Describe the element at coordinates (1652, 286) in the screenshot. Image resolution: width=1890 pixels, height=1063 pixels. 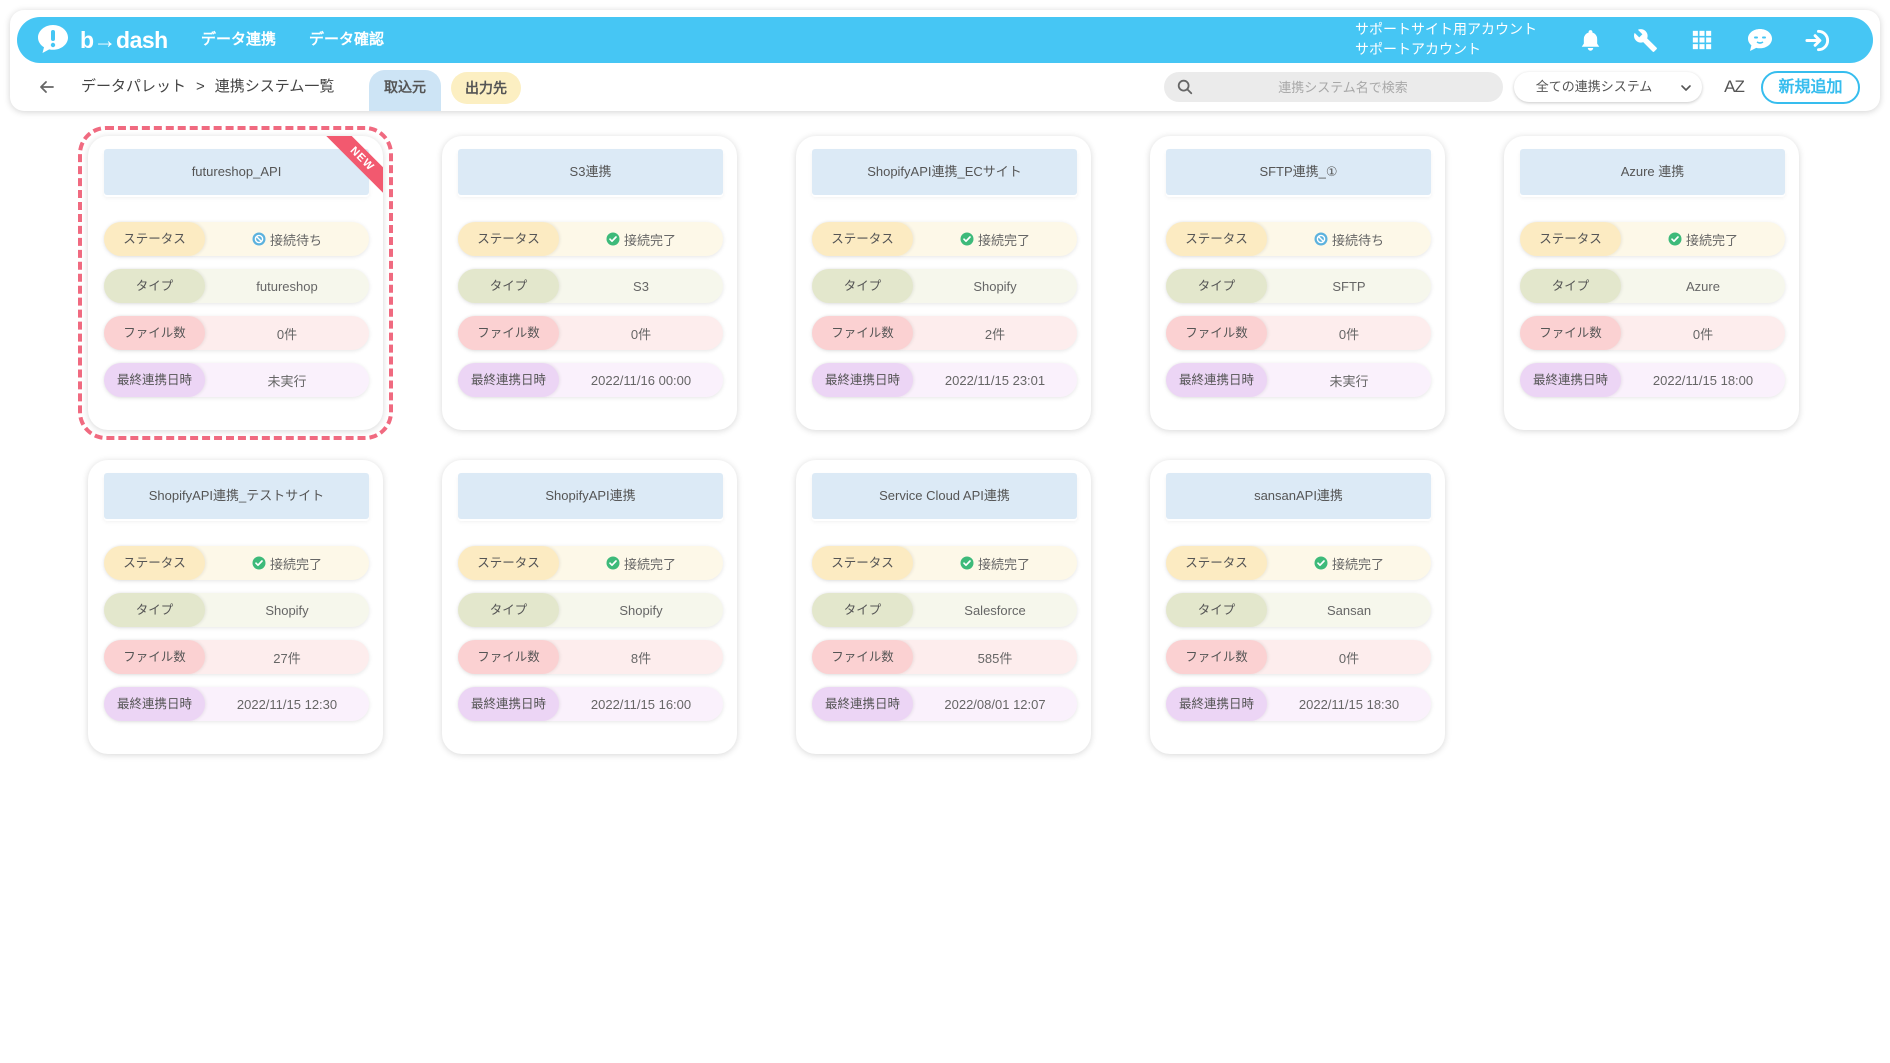
I see `type-row: タイプ Azure` at that location.